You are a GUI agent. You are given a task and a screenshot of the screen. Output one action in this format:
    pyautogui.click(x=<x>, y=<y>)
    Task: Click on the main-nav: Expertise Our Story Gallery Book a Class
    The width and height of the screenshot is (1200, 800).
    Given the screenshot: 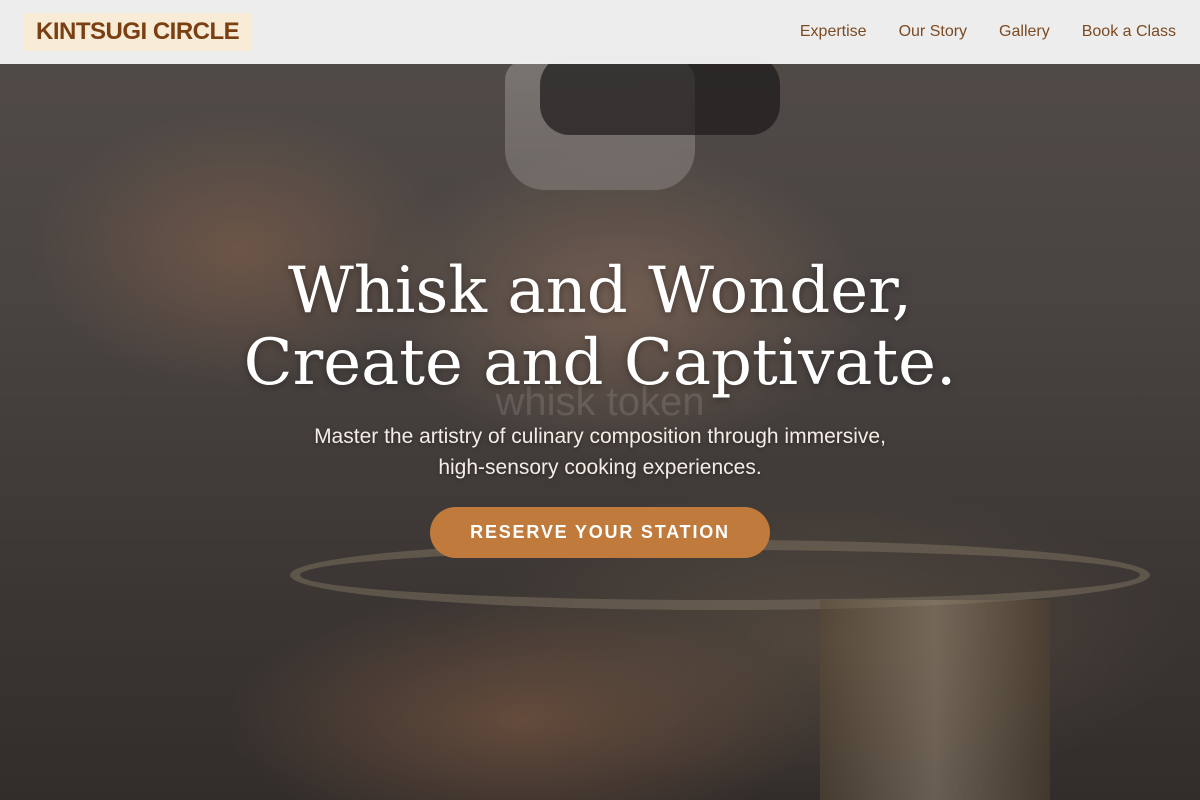 What is the action you would take?
    pyautogui.click(x=988, y=32)
    